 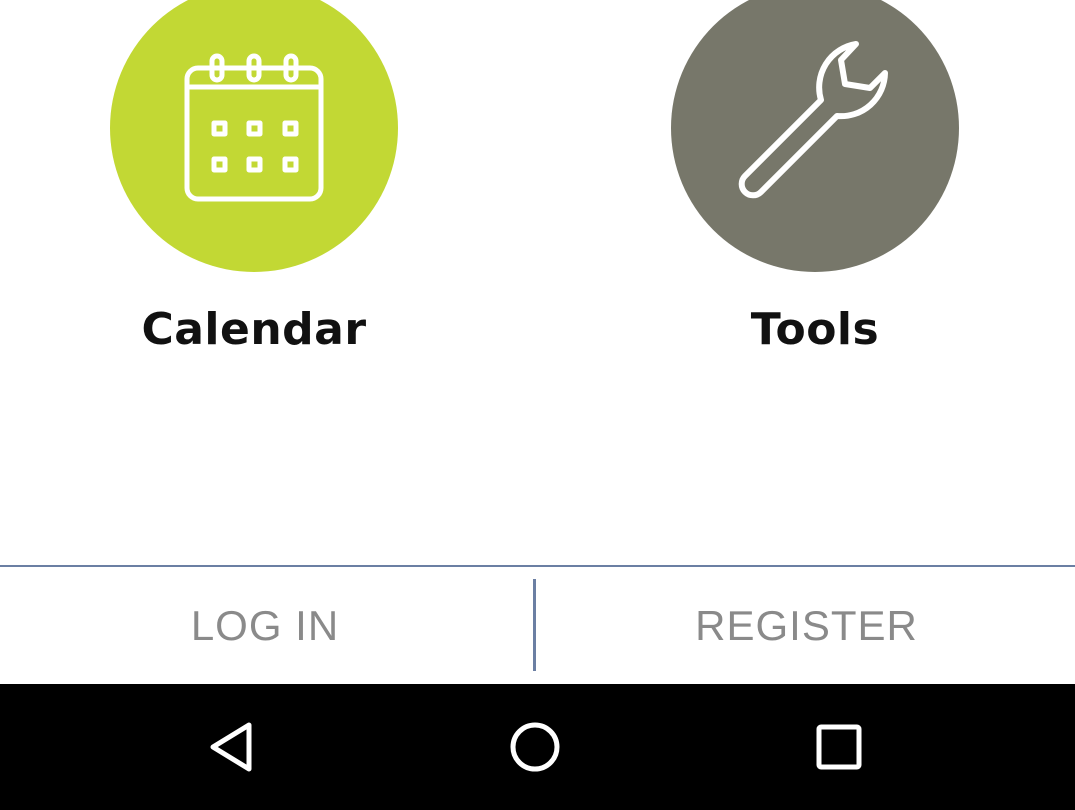 What do you see at coordinates (815, 329) in the screenshot?
I see `tools-label: Tools` at bounding box center [815, 329].